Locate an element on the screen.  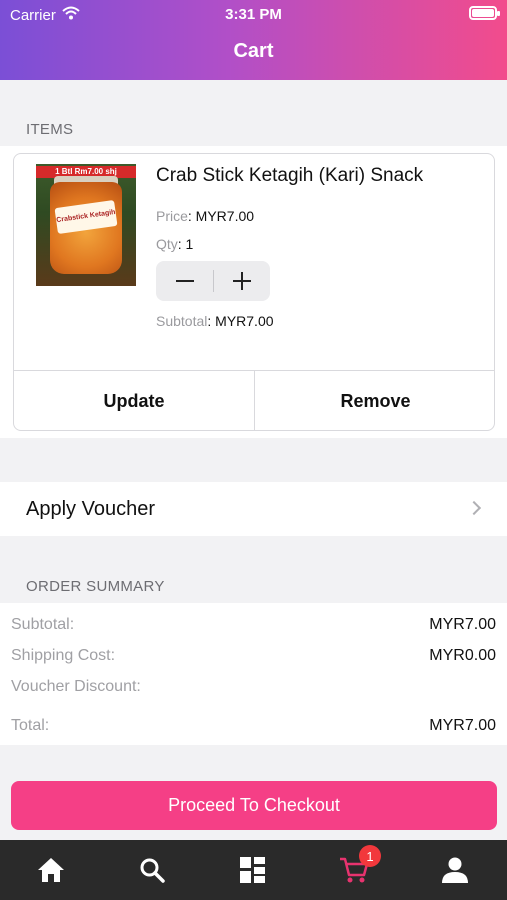
apply-voucher-label: Apply Voucher is located at coordinates (90, 509).